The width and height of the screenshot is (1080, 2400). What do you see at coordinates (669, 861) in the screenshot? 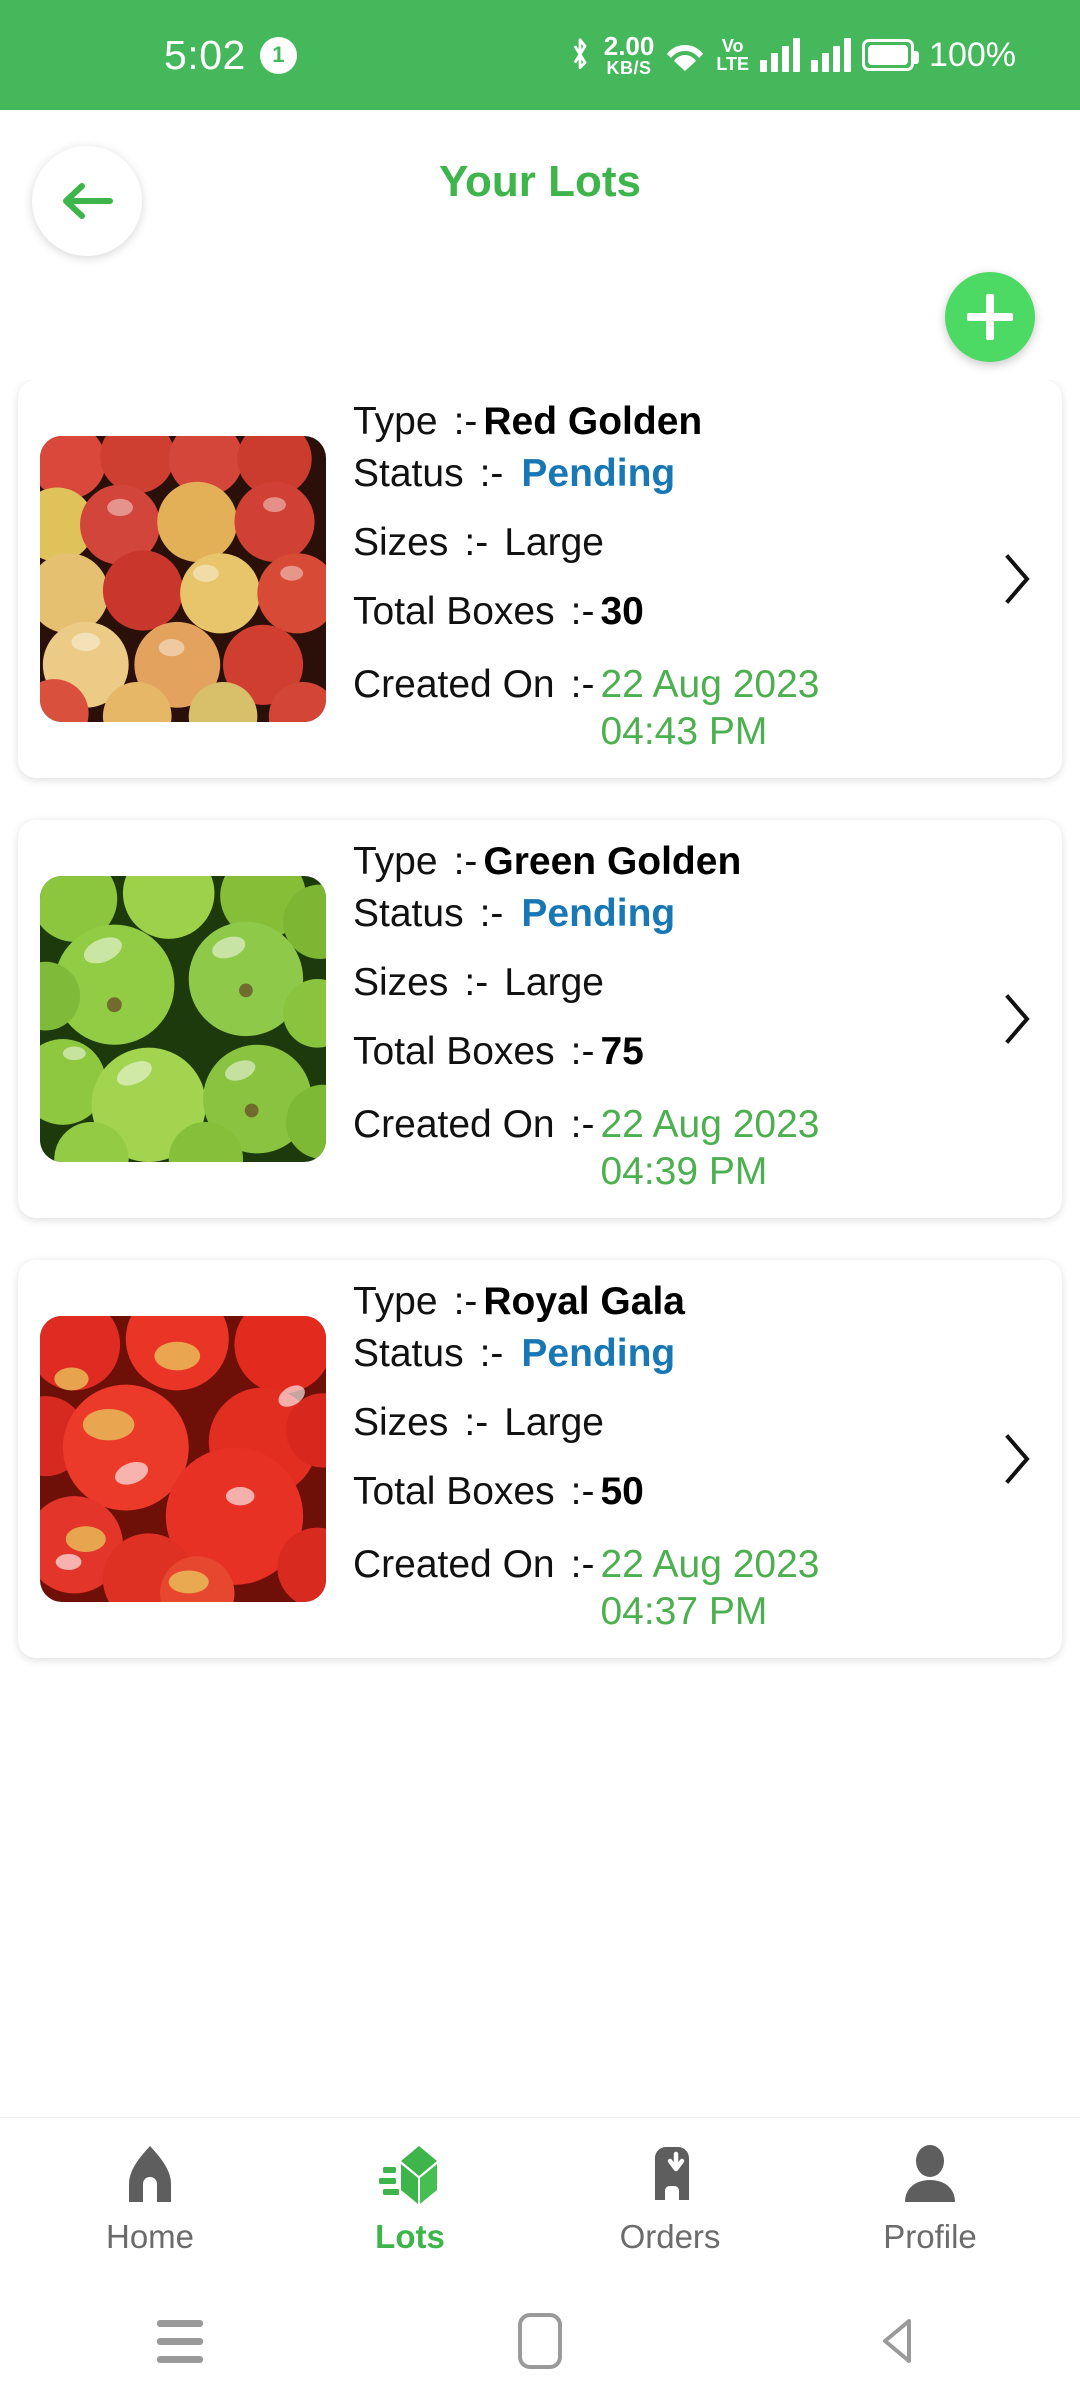
I see `lot-type-row: Type :- Green Golden` at bounding box center [669, 861].